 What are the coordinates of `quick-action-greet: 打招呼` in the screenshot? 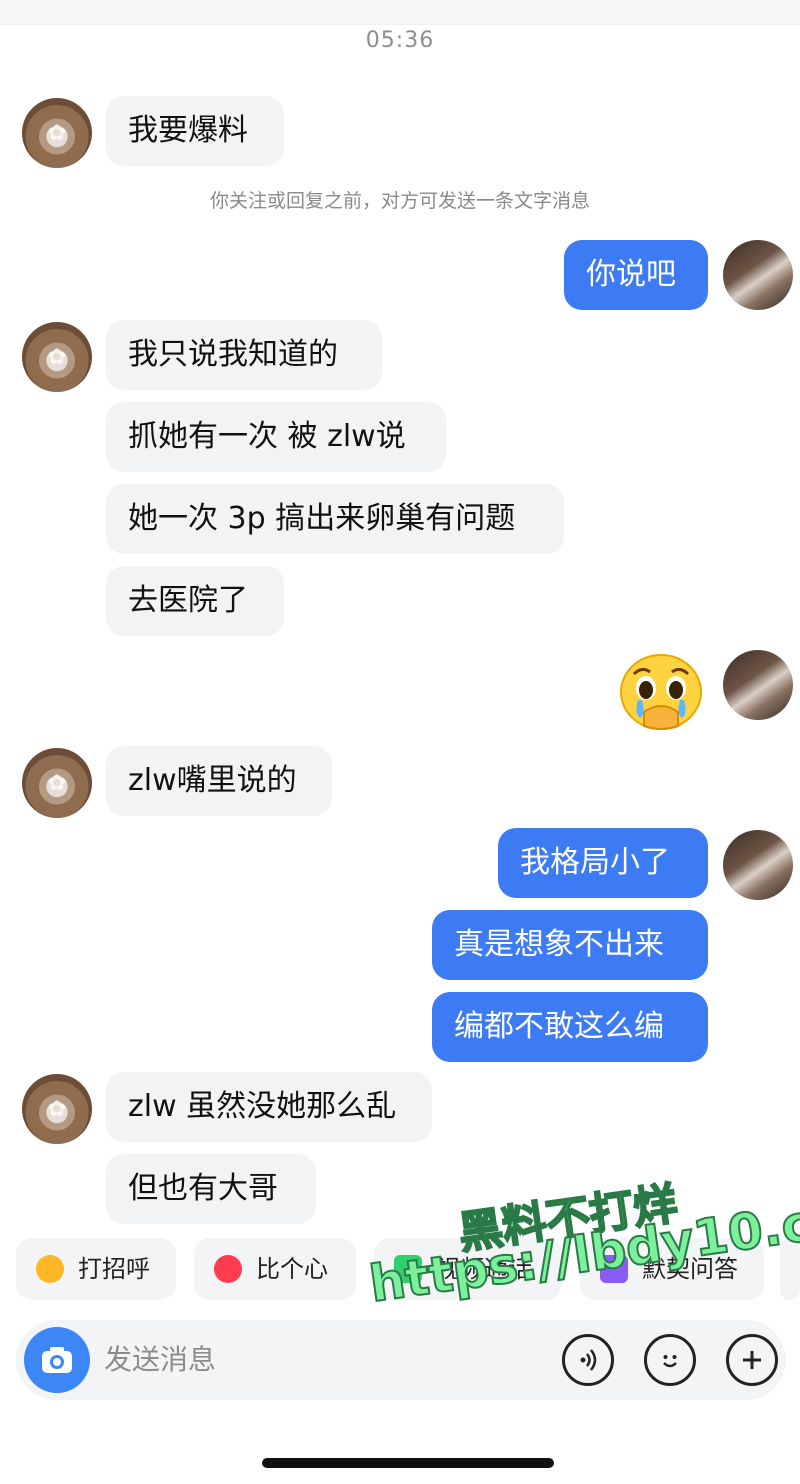 It's located at (96, 1269).